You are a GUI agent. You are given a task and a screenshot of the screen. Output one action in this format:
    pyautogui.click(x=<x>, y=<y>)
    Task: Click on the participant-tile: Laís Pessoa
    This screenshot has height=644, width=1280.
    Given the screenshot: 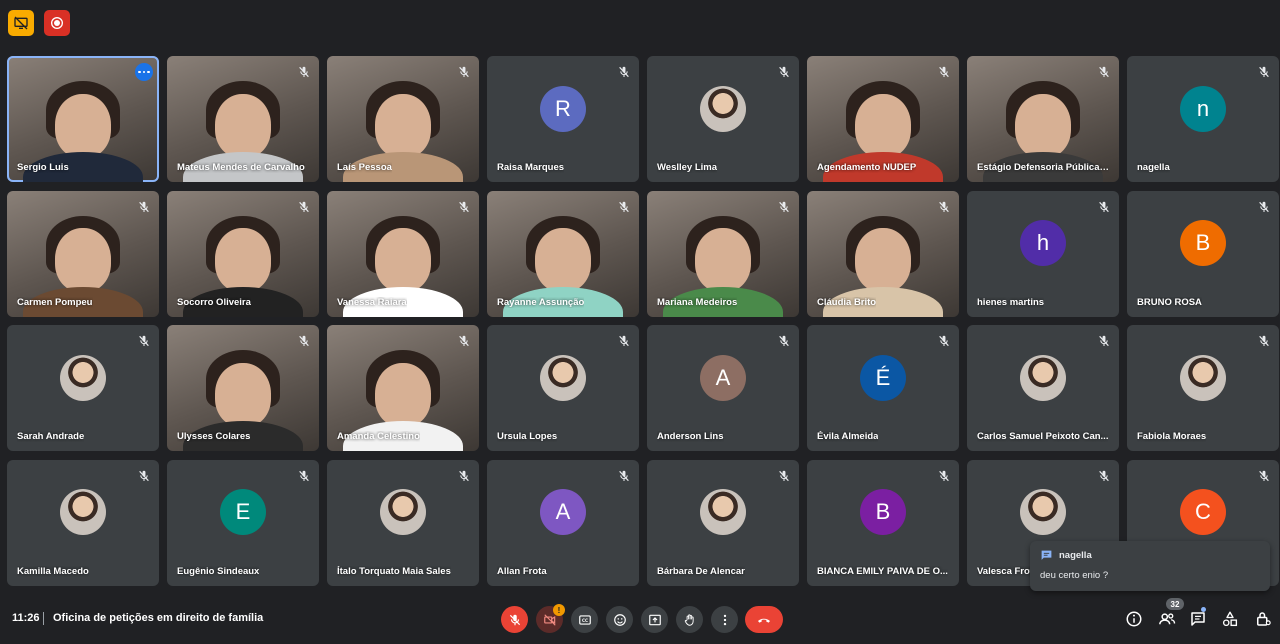 What is the action you would take?
    pyautogui.click(x=403, y=119)
    